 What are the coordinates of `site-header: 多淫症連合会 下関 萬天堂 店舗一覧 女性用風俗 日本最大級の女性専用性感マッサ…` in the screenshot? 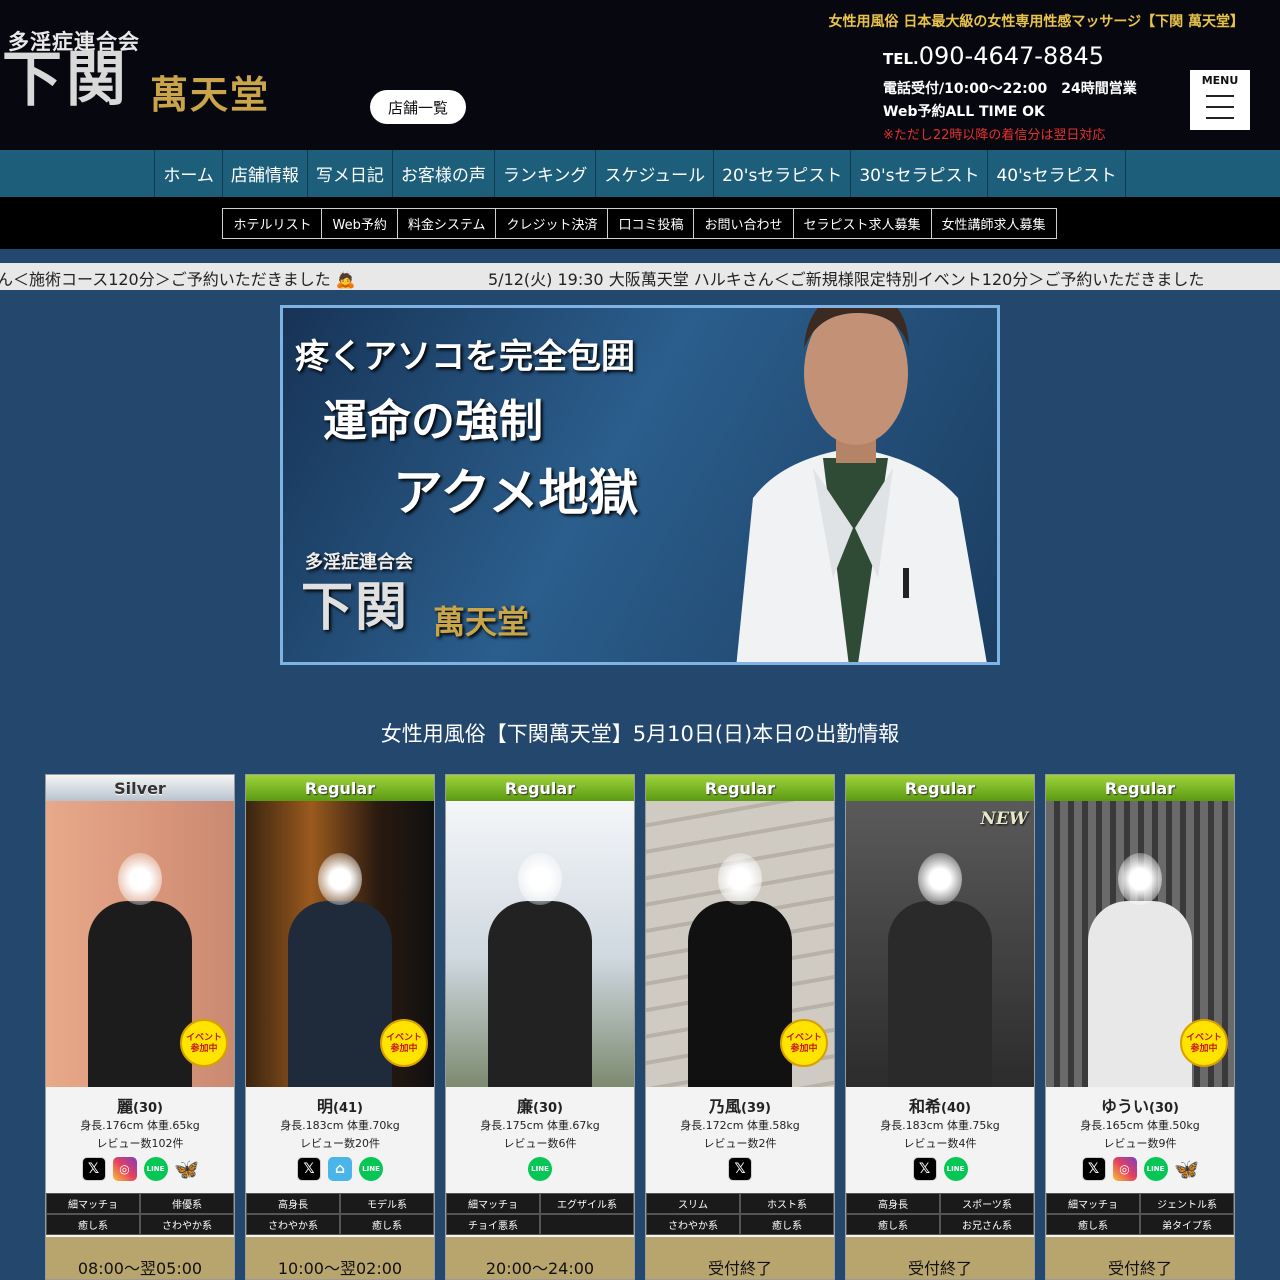 It's located at (640, 75).